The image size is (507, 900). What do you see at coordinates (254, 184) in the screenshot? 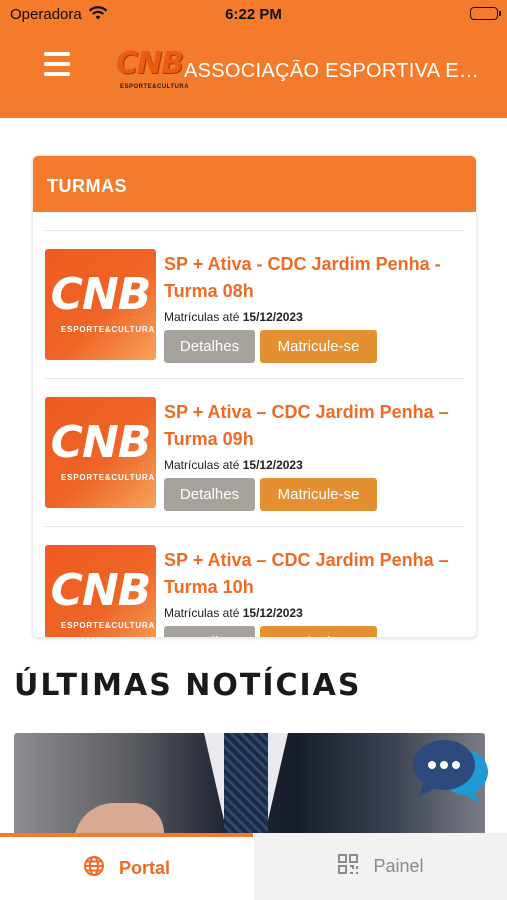
I see `turmas-heading: TURMAS` at bounding box center [254, 184].